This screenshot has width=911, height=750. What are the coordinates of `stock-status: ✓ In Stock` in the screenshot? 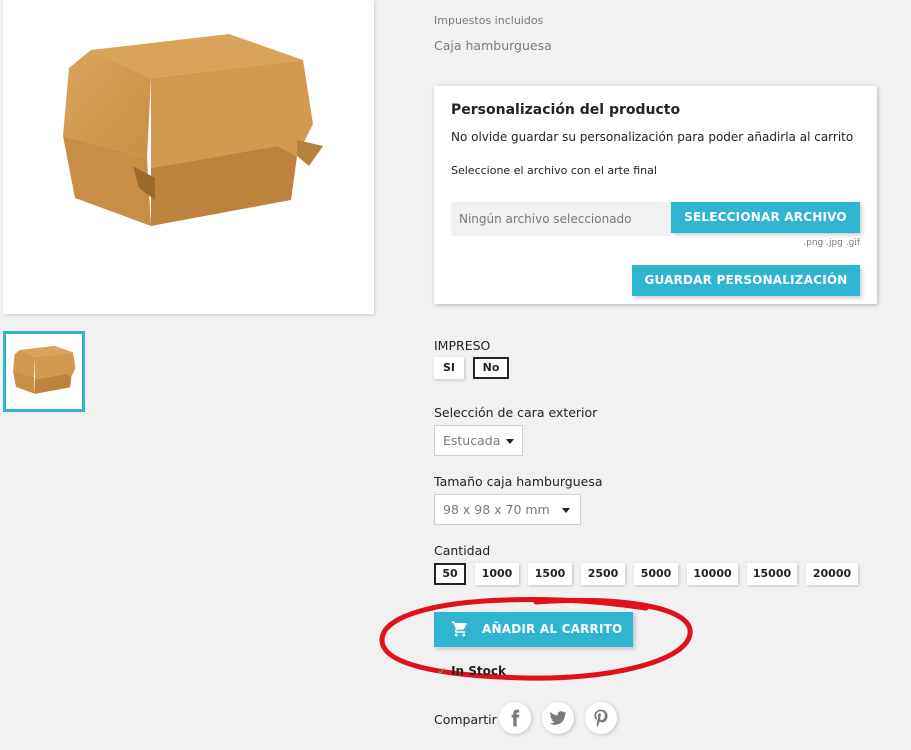 It's located at (471, 671).